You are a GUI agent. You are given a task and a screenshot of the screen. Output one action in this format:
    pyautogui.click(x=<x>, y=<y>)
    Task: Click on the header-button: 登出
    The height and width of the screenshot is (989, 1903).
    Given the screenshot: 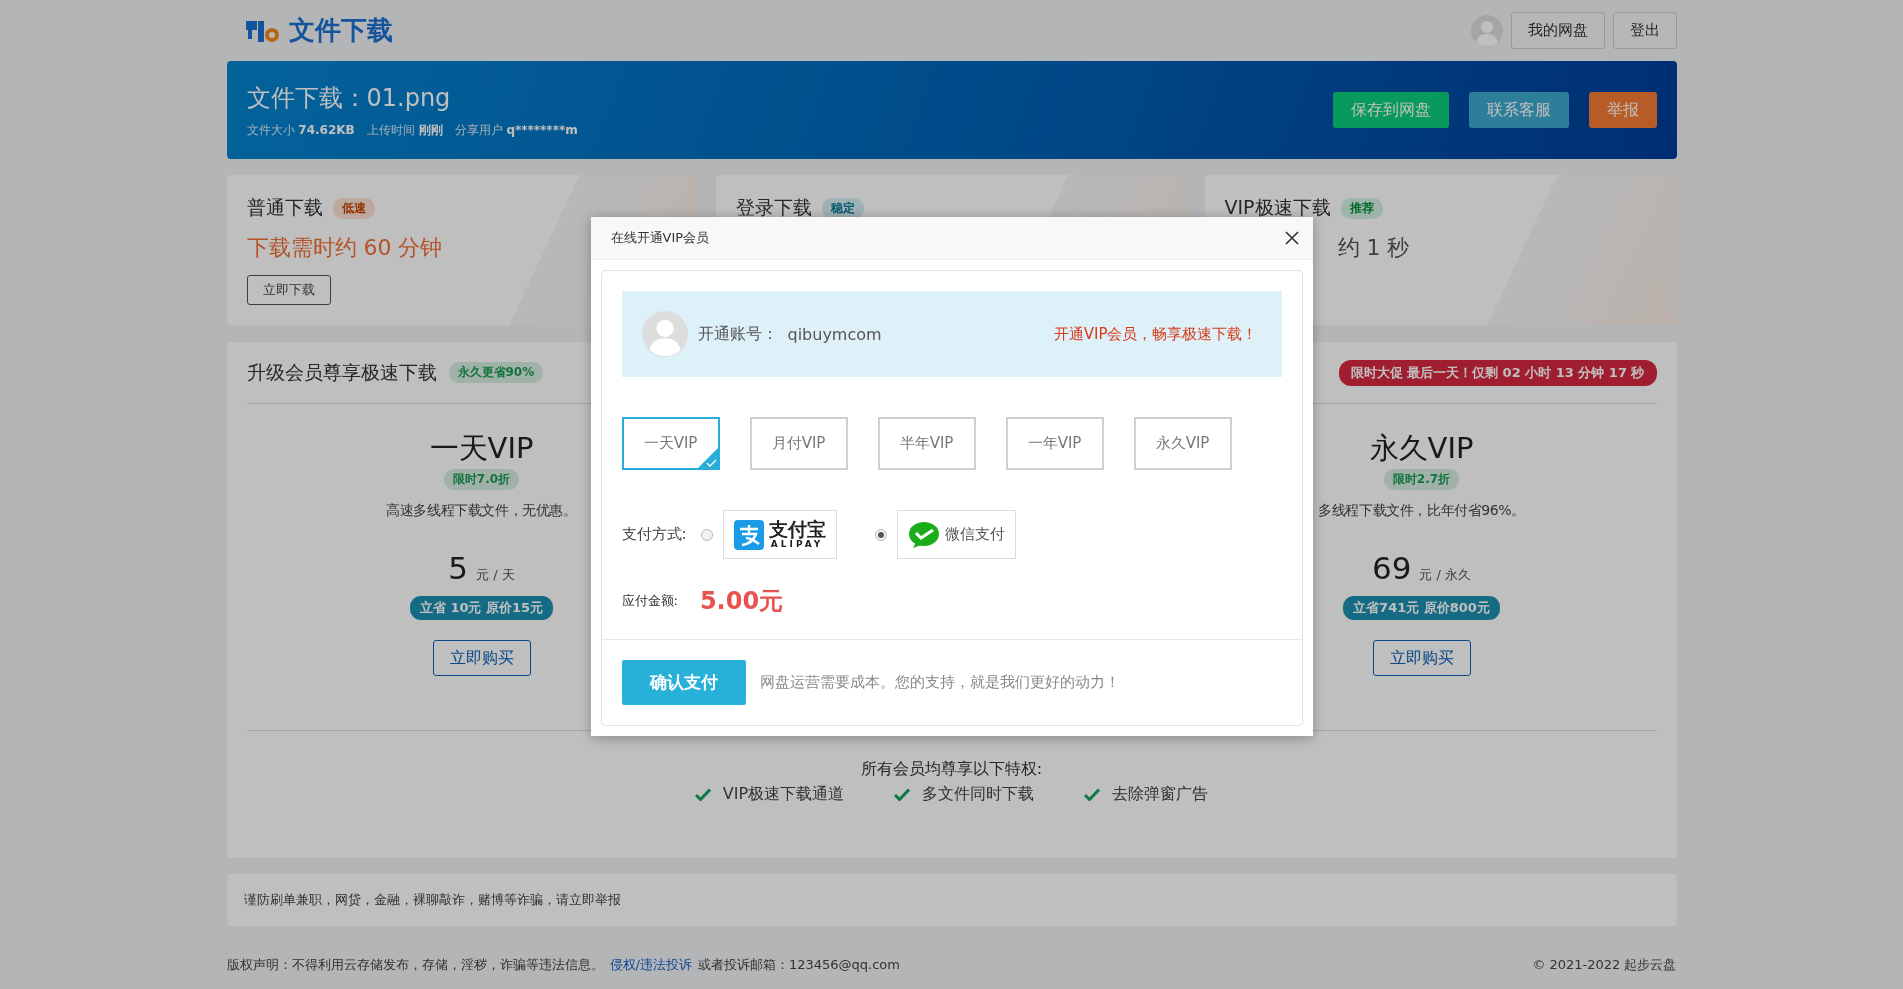 What is the action you would take?
    pyautogui.click(x=1644, y=30)
    